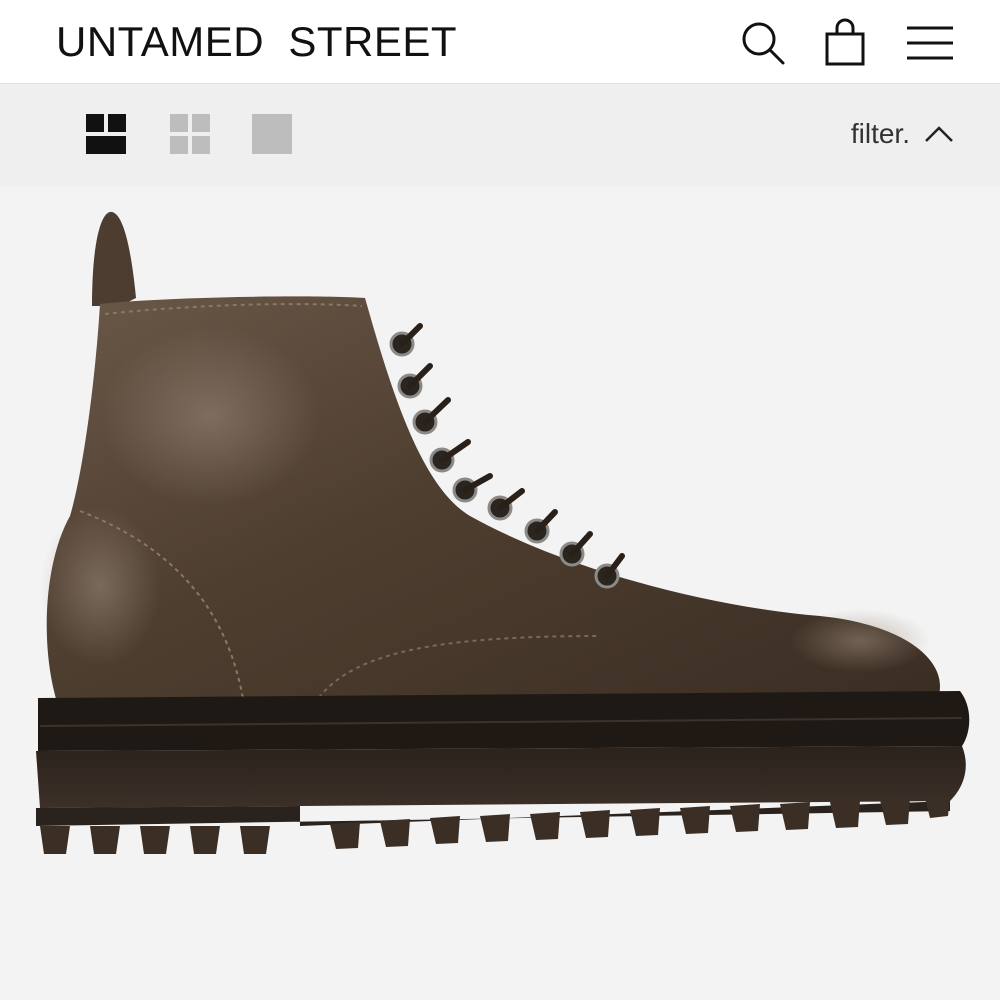 Image resolution: width=1000 pixels, height=1000 pixels. I want to click on brand-logo: UNTAMED STREET, so click(256, 42).